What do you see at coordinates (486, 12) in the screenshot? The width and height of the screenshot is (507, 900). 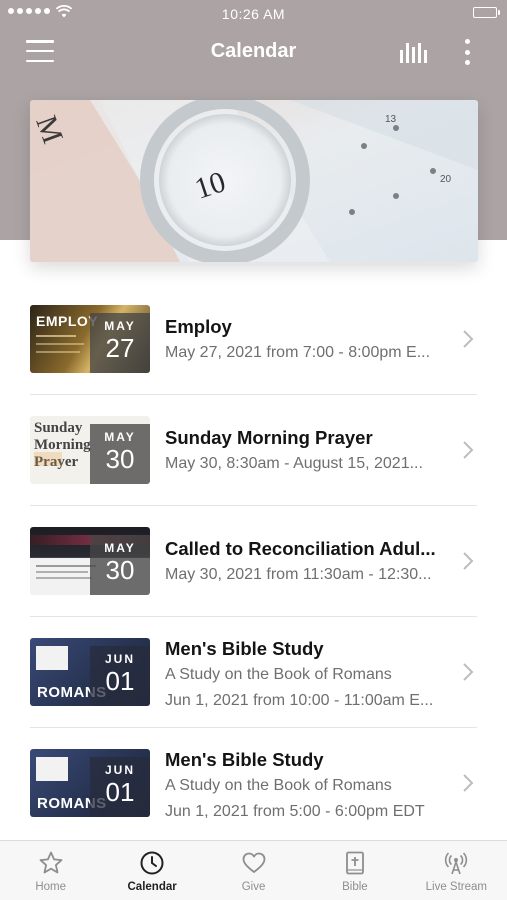 I see `battery-icon` at bounding box center [486, 12].